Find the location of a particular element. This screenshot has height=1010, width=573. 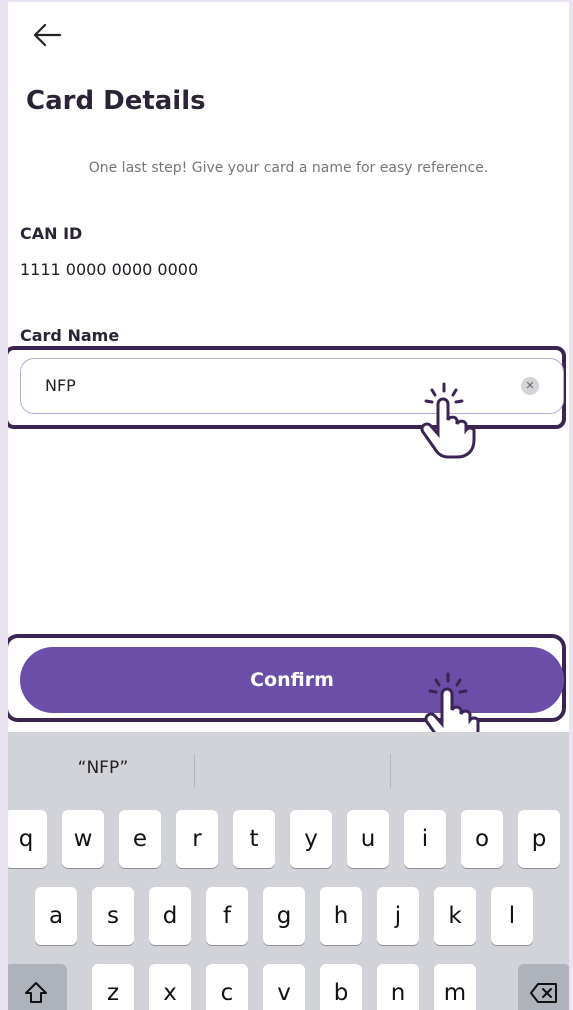

key: y is located at coordinates (311, 839).